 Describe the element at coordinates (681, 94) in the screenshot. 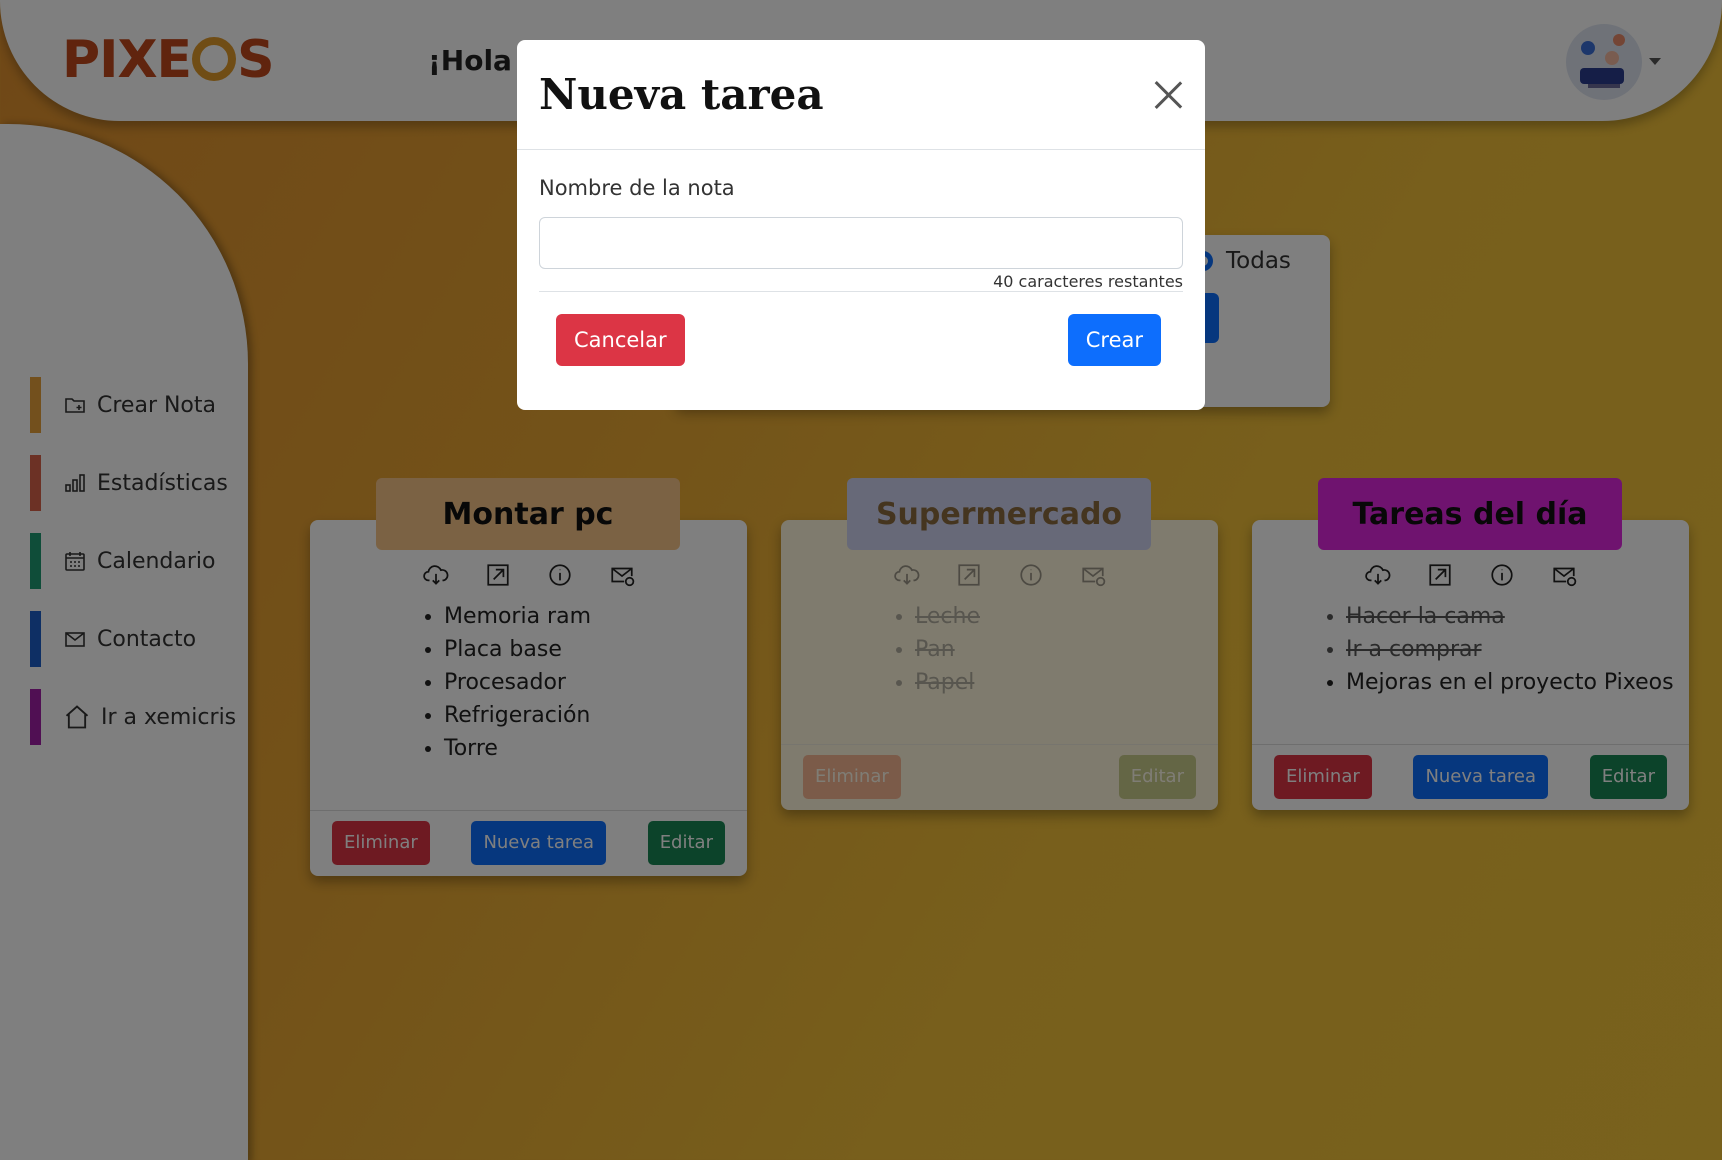

I see `modal-title: Nueva tarea` at that location.